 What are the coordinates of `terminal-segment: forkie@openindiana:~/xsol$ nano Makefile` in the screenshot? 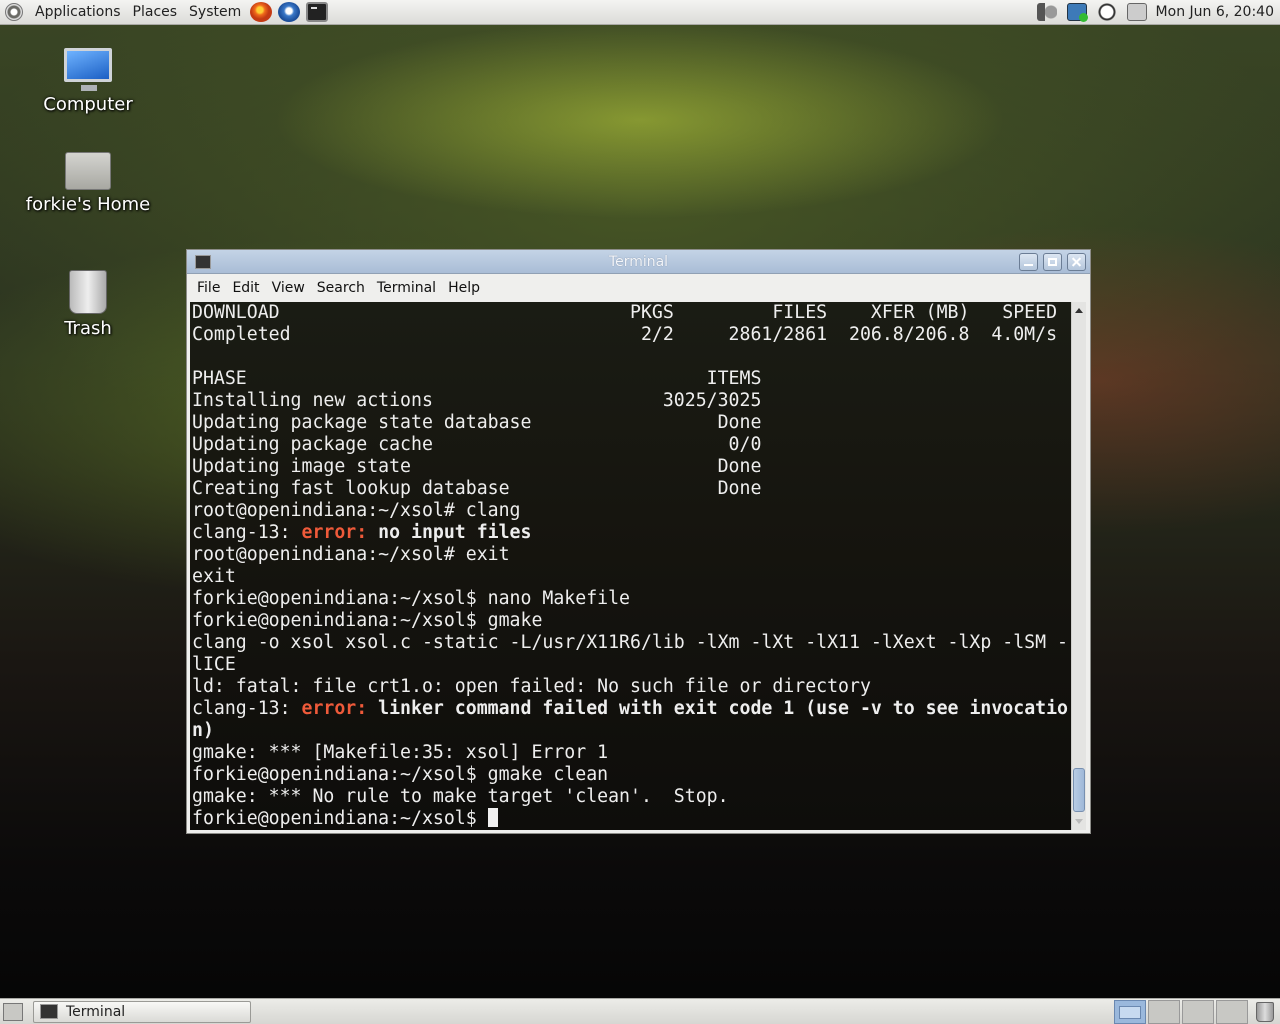 It's located at (411, 598).